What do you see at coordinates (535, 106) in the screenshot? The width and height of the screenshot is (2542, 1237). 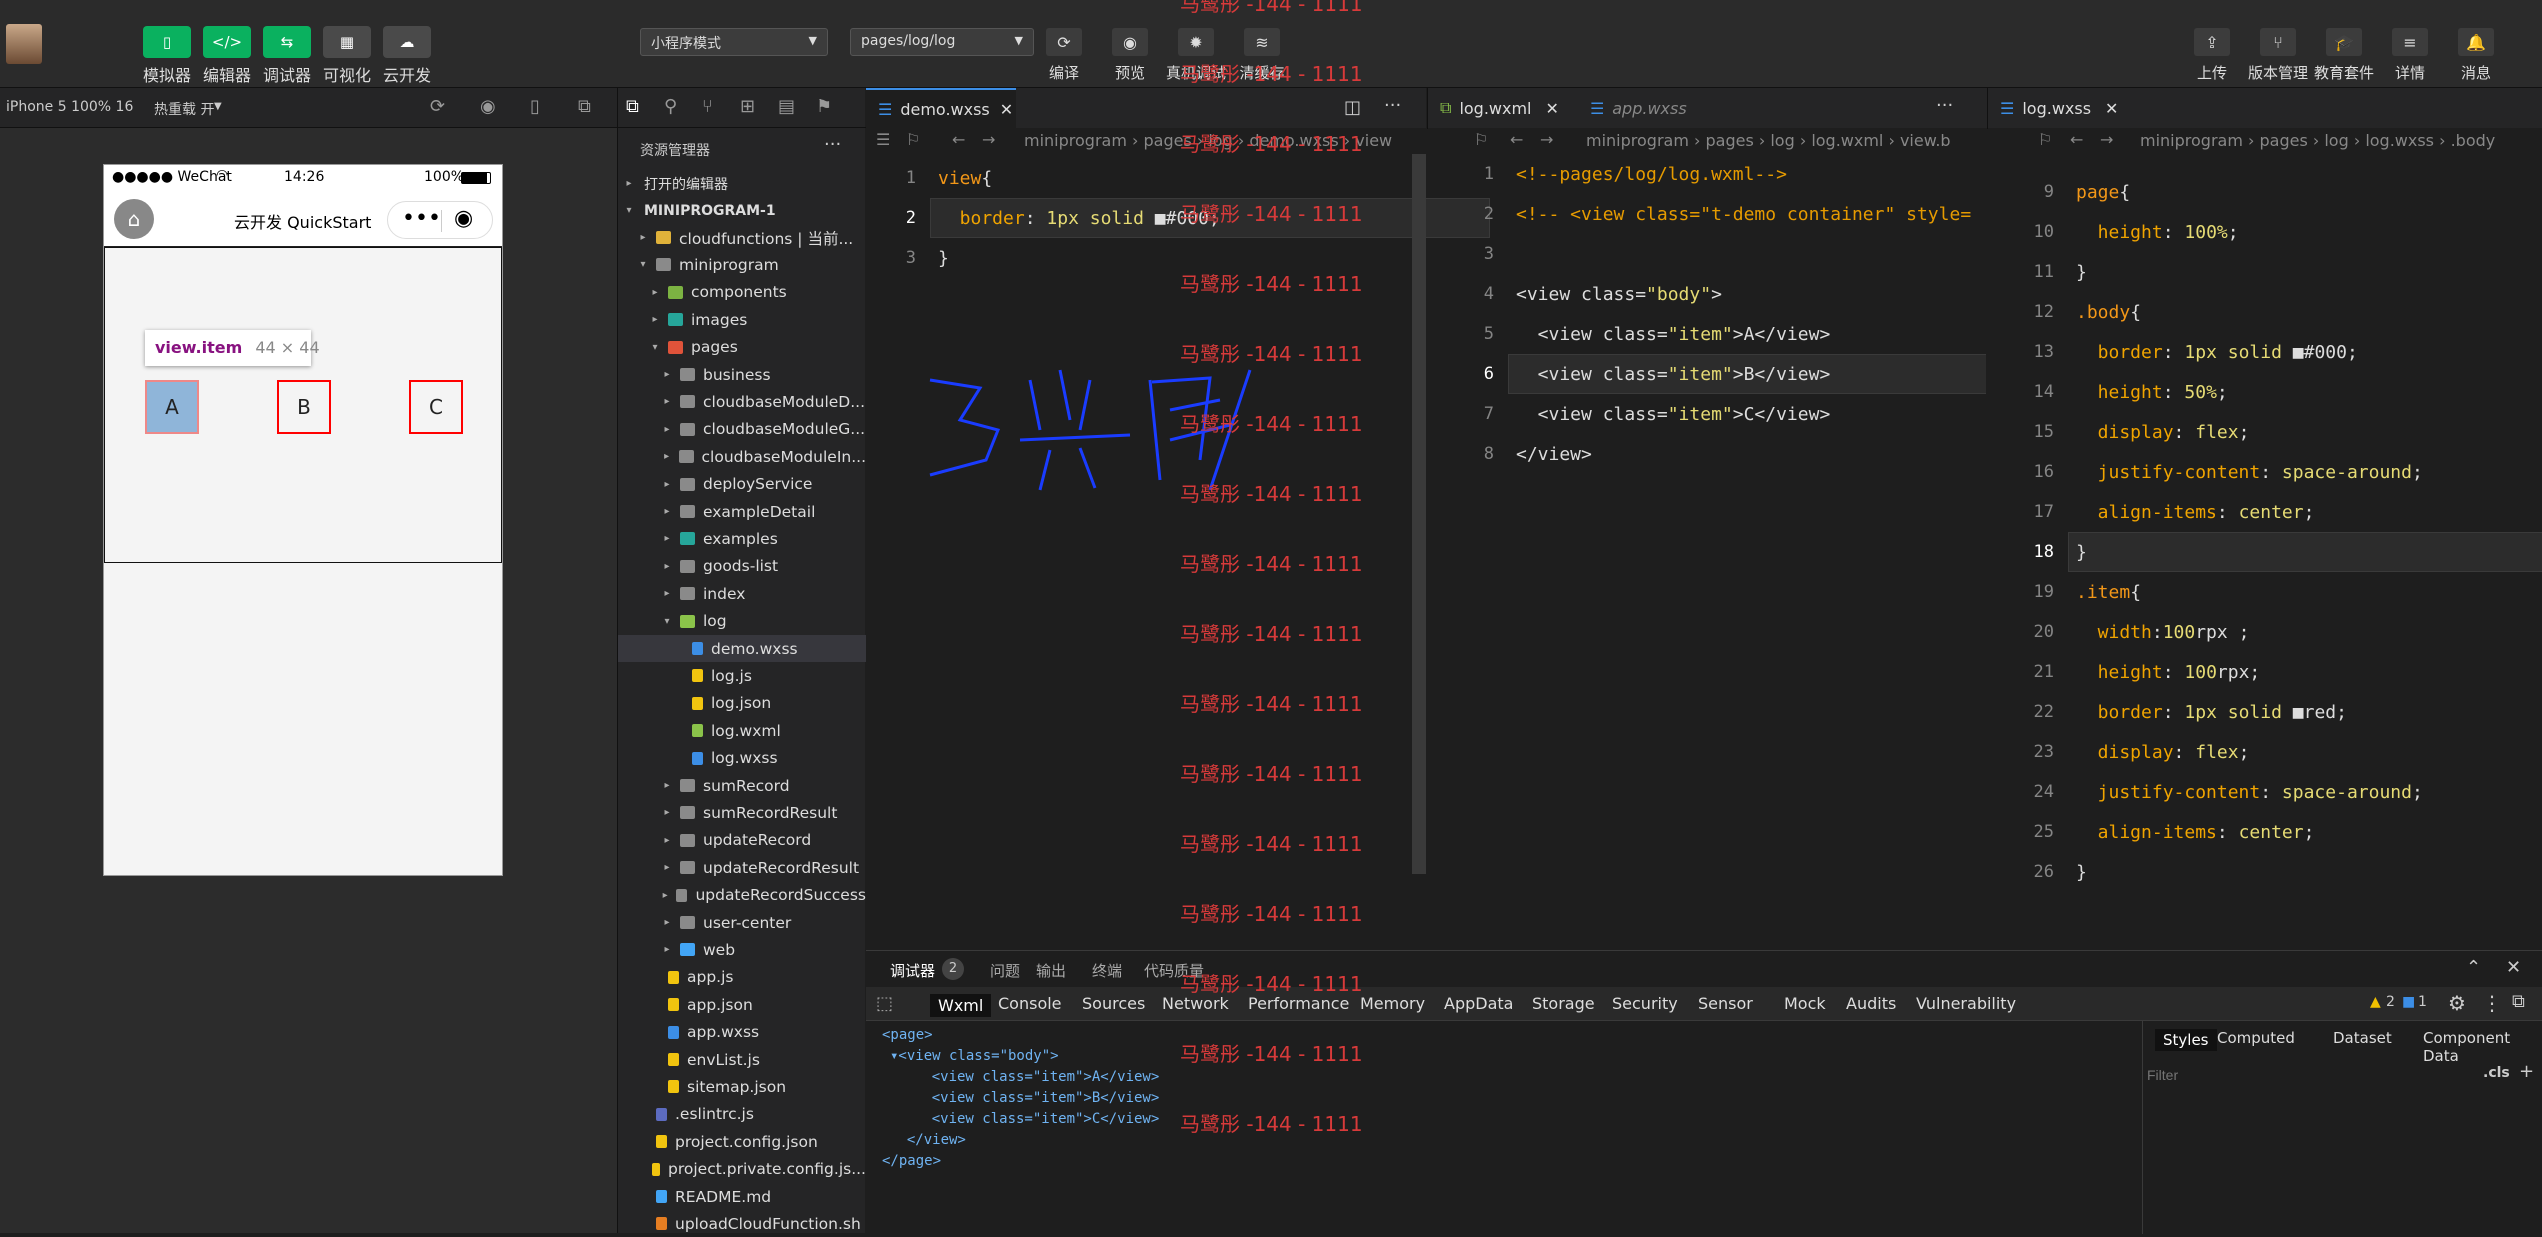 I see `phone-icon: ▯` at bounding box center [535, 106].